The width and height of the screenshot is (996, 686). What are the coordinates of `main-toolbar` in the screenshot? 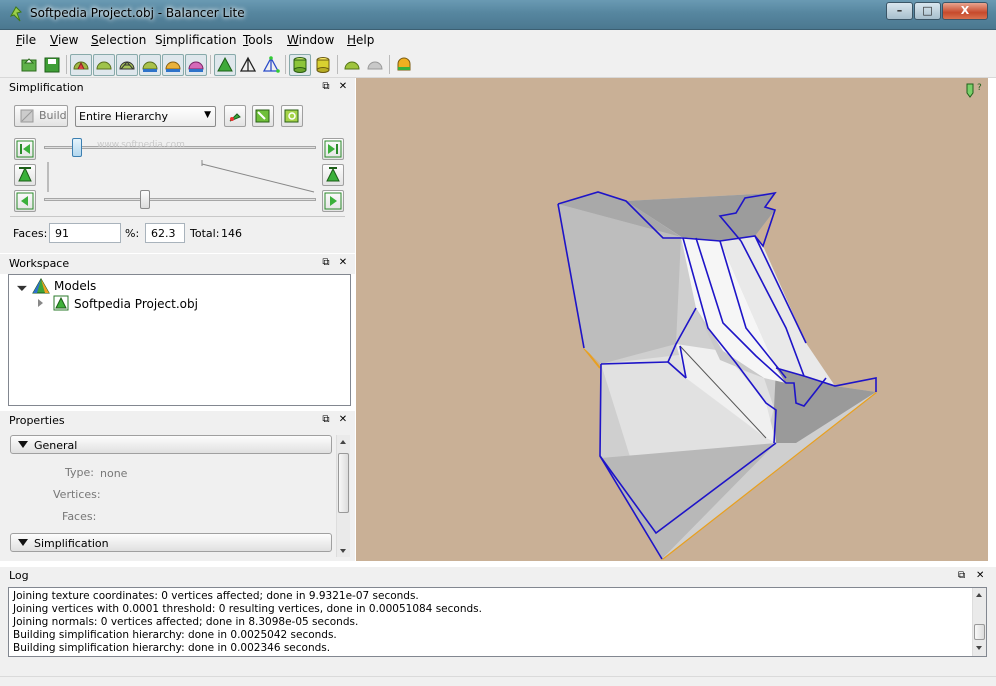 It's located at (498, 64).